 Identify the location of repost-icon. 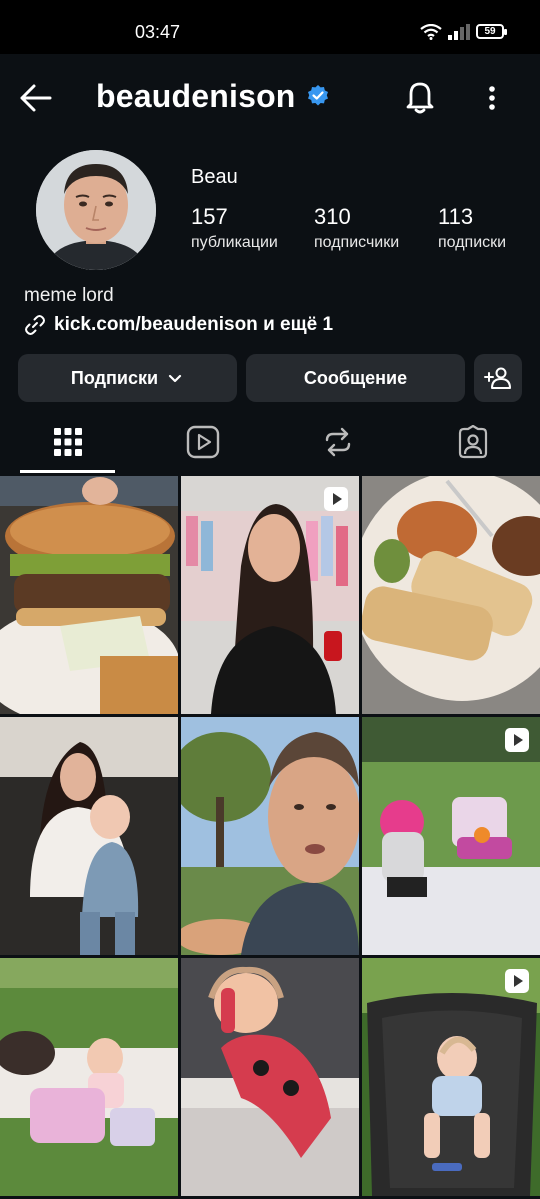
(337, 442).